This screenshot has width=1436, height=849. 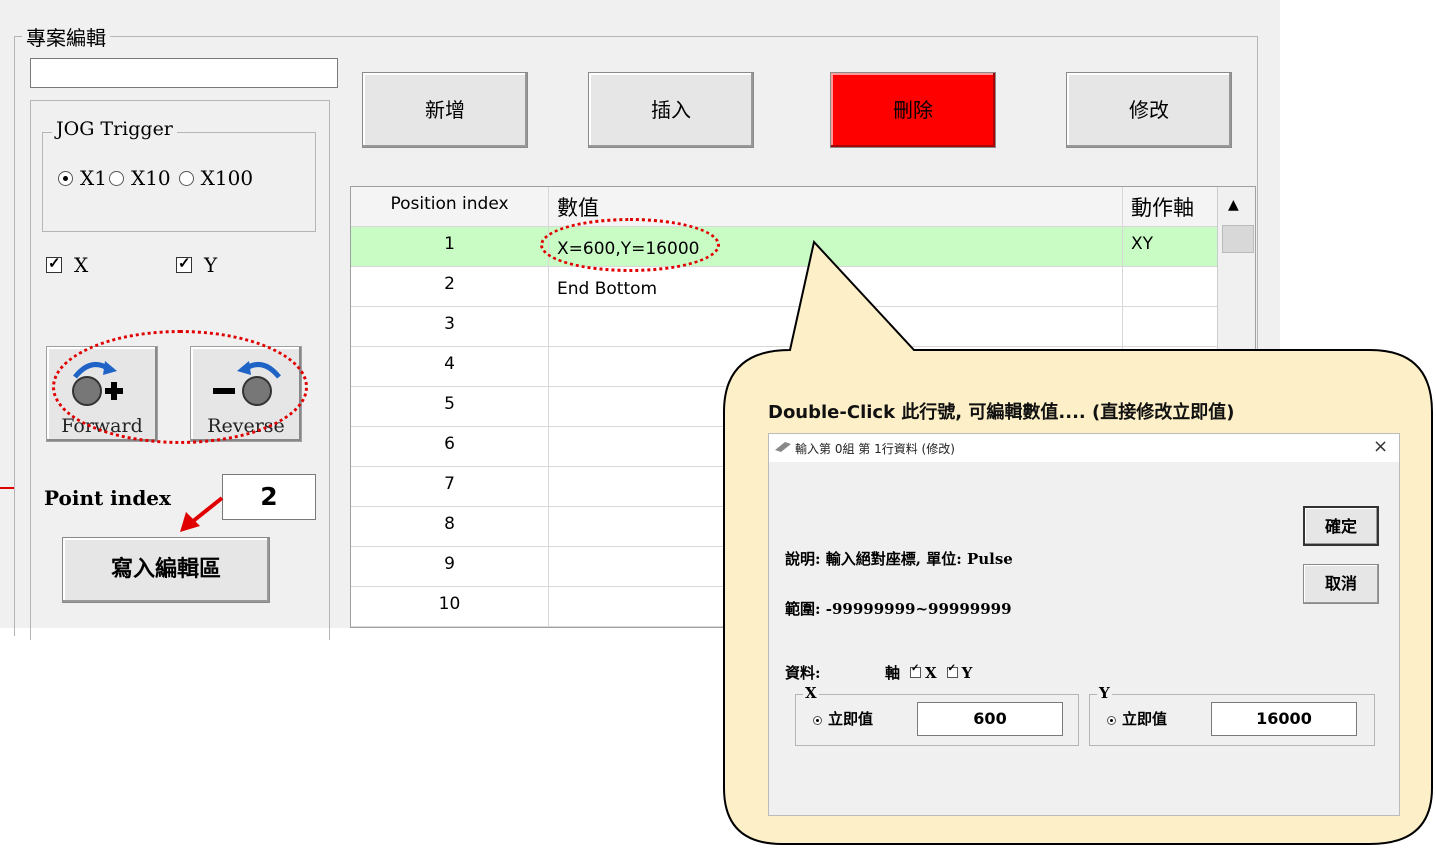 I want to click on callout-text: Double-Click 此行號, 可編輯數值.... (直接修改立即值), so click(x=1001, y=412).